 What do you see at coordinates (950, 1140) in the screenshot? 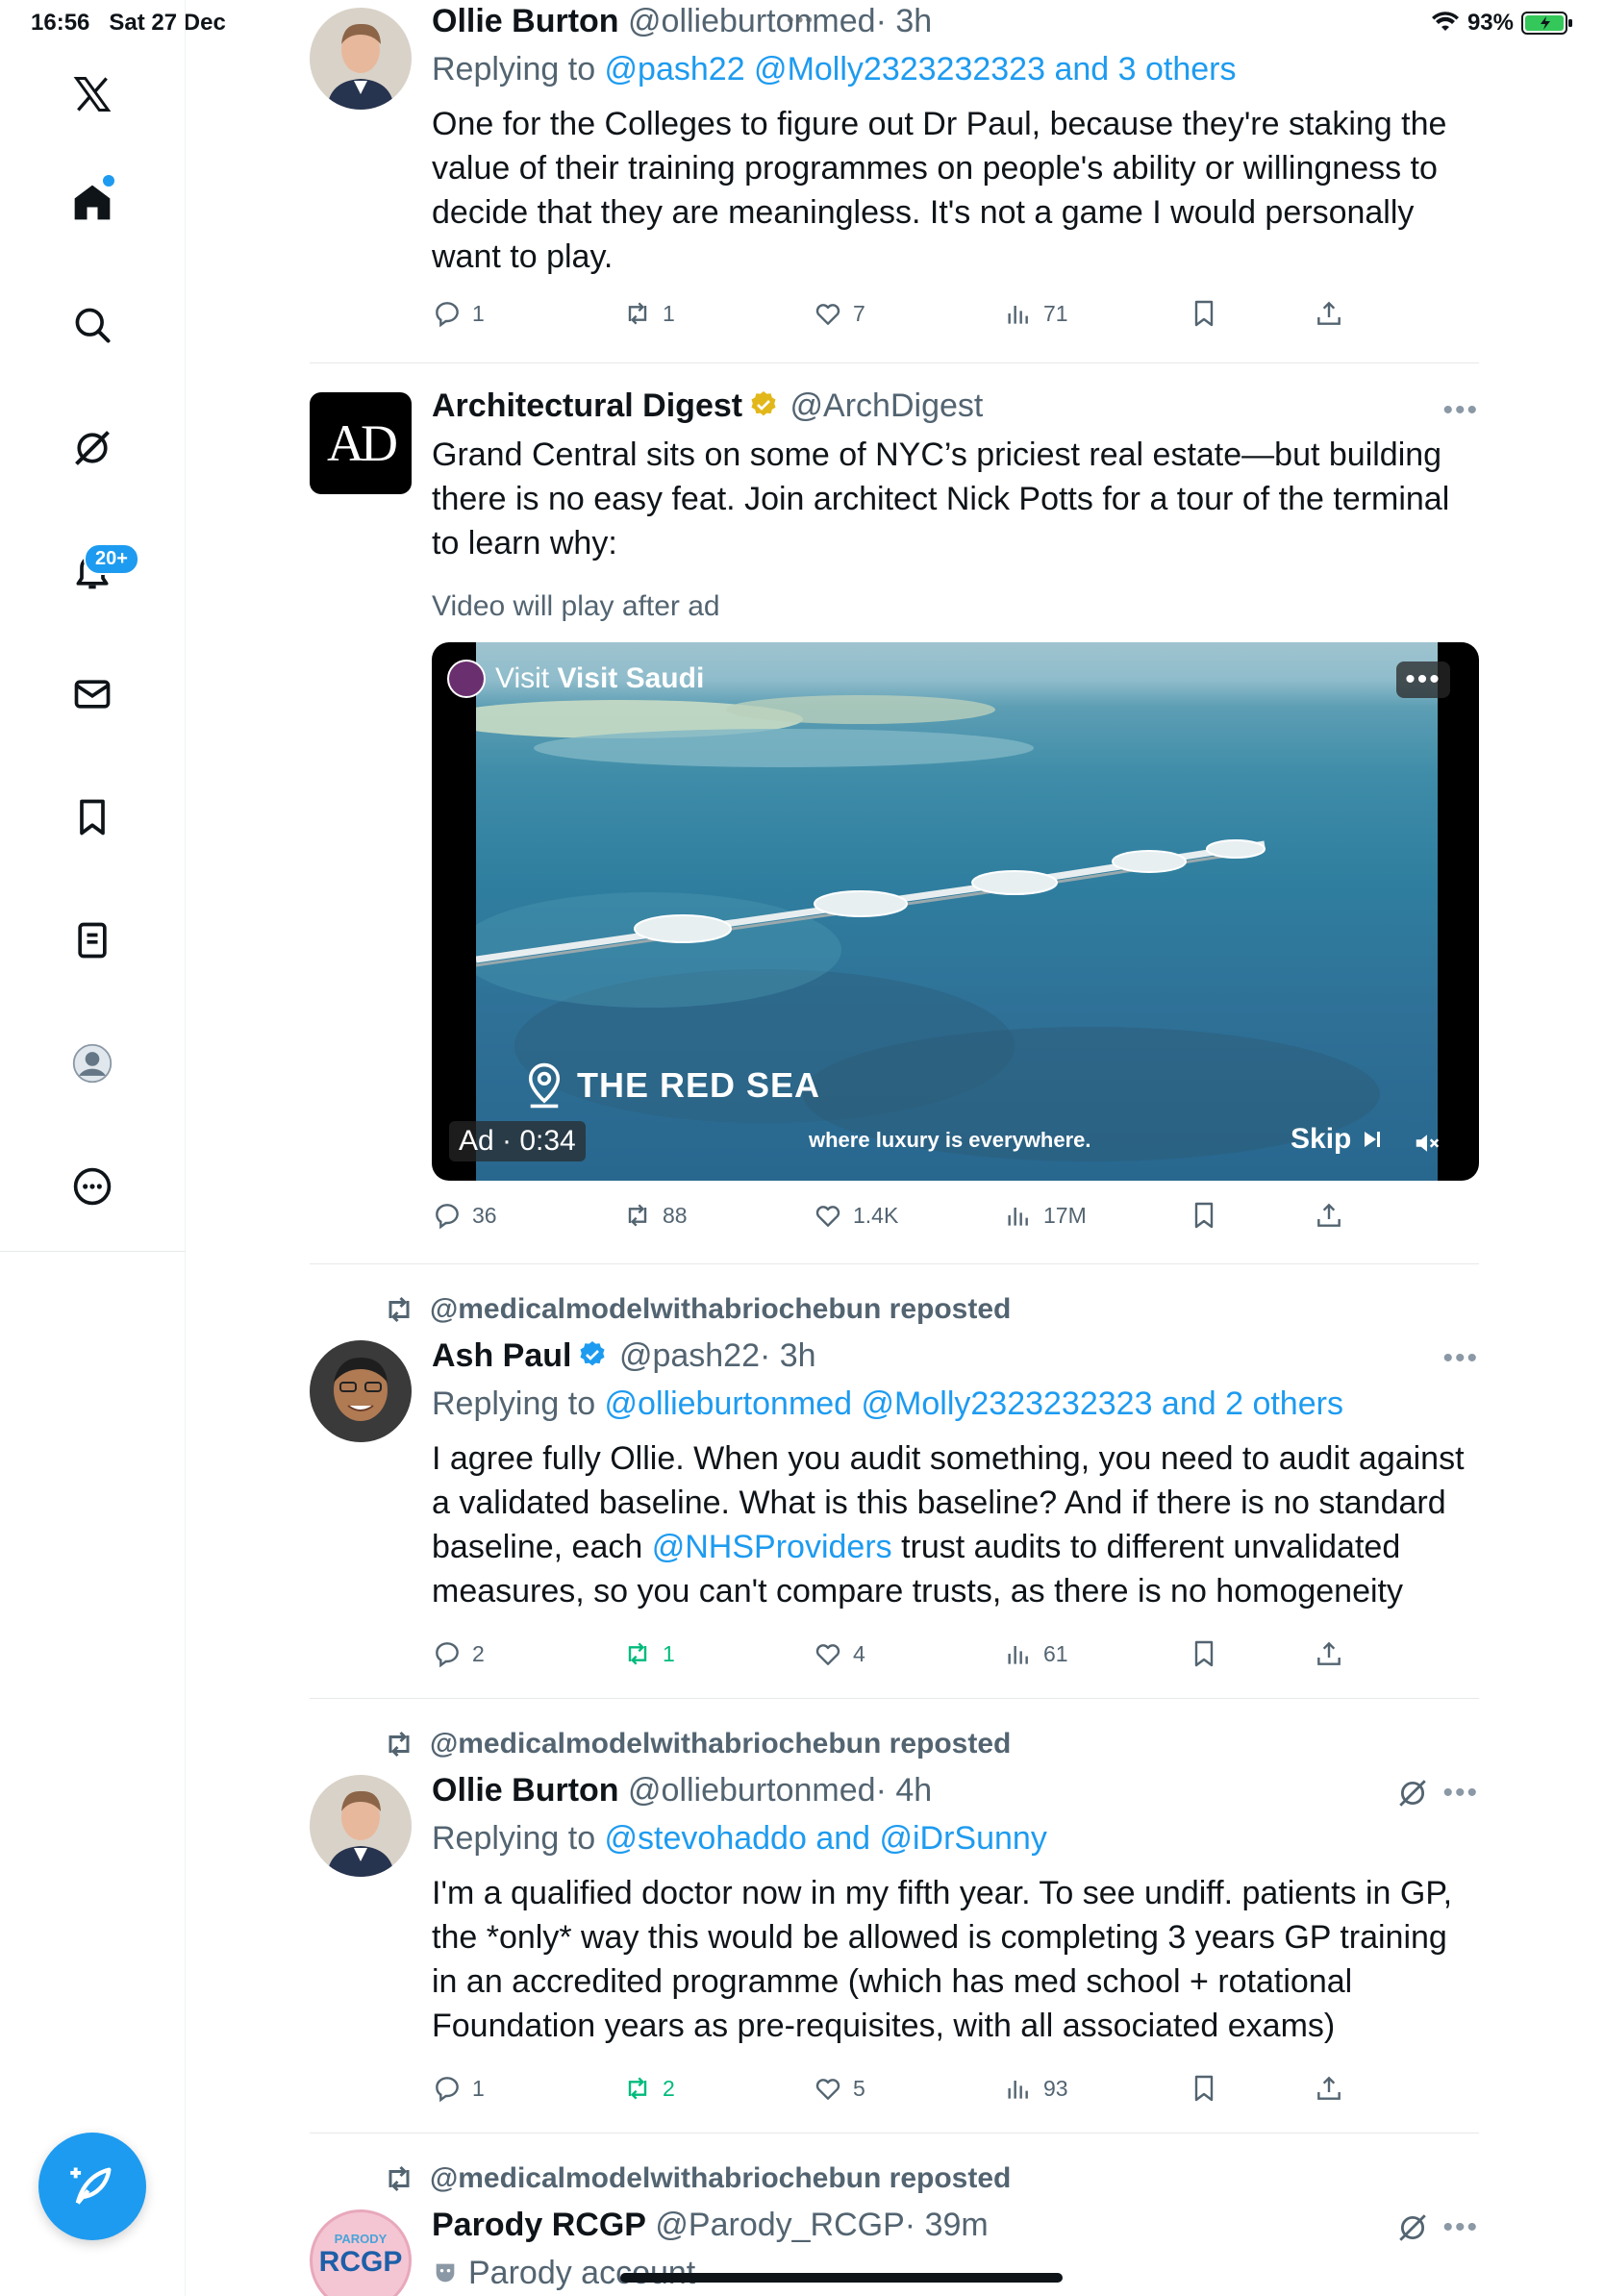
I see `ad-tagline: where luxury is everywhere.` at bounding box center [950, 1140].